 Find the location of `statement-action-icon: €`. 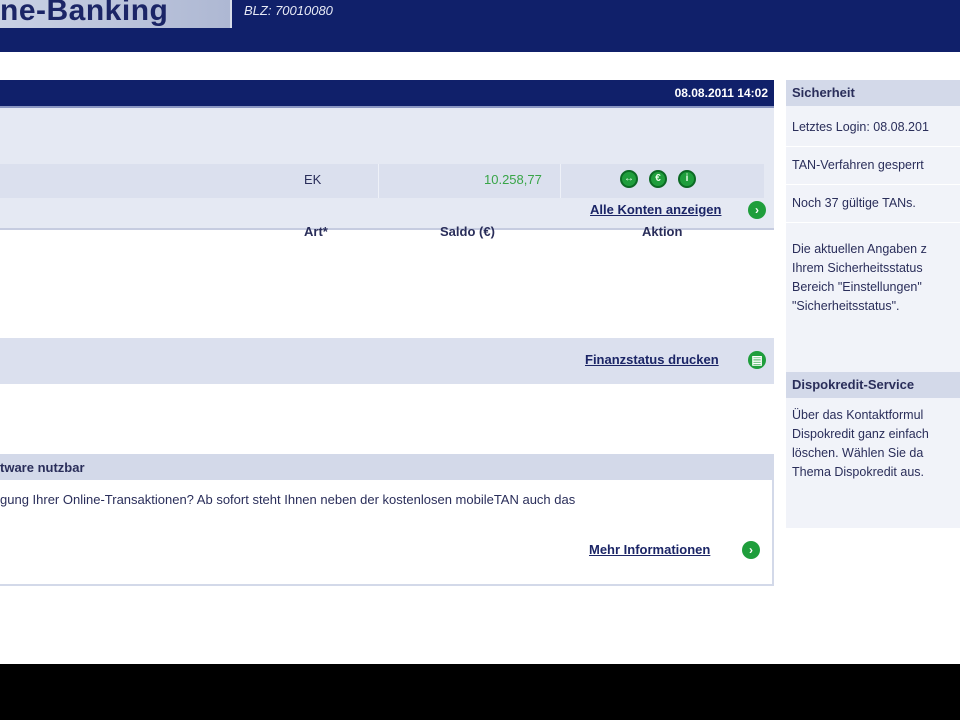

statement-action-icon: € is located at coordinates (658, 179).